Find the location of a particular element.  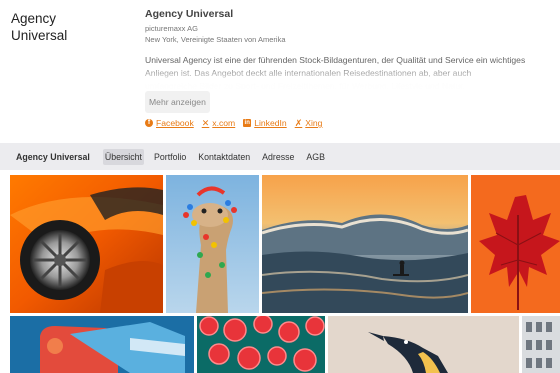

profile-name: Agency Universal is located at coordinates (189, 14).